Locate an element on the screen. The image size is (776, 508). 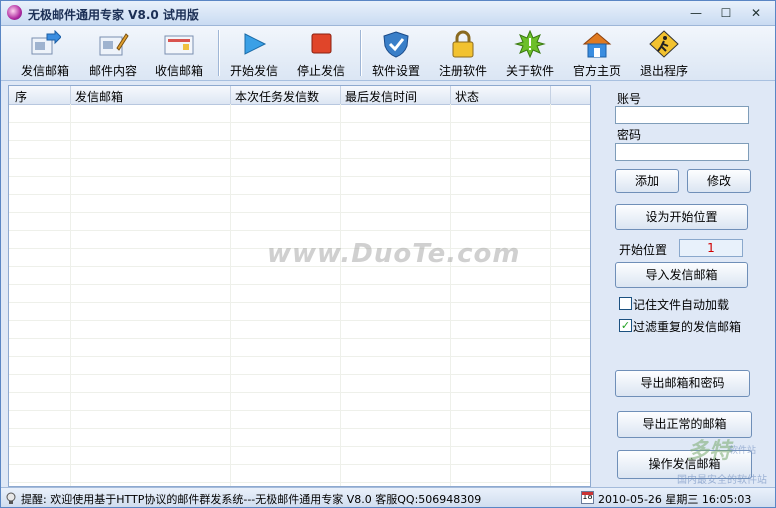
calendar-icon: 18 is located at coordinates (587, 497).